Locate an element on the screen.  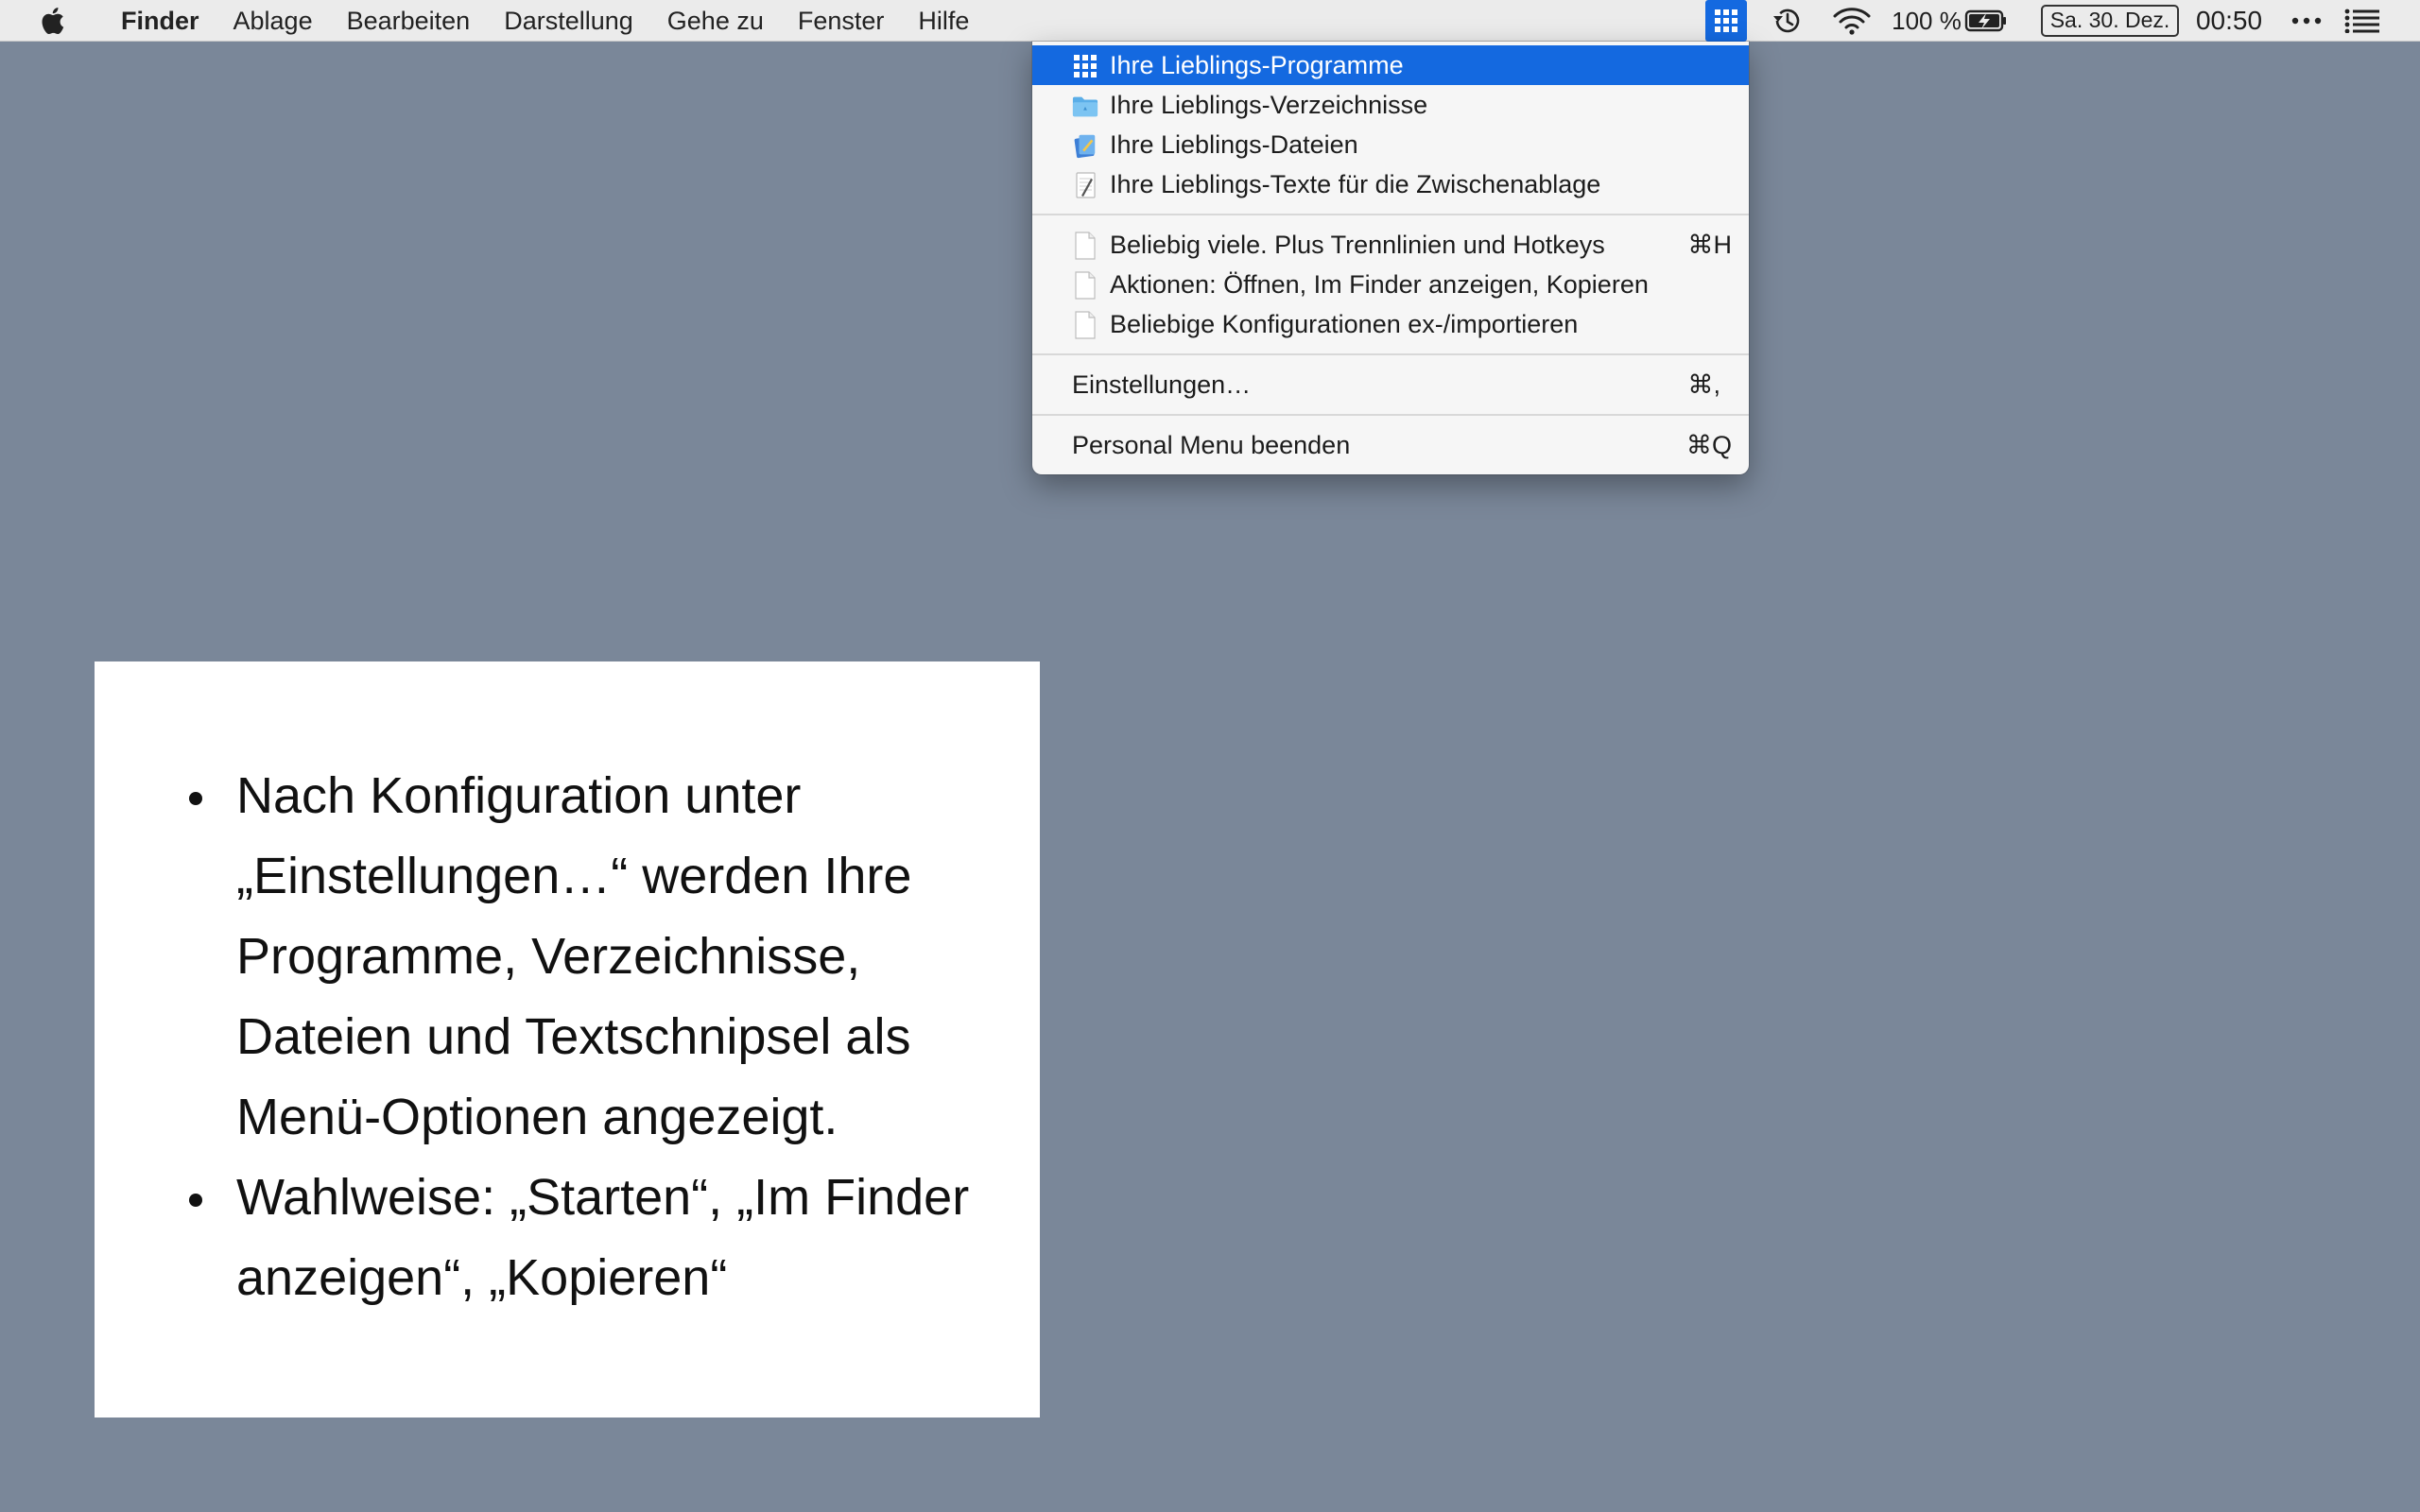
document-app-icon is located at coordinates (1085, 145).